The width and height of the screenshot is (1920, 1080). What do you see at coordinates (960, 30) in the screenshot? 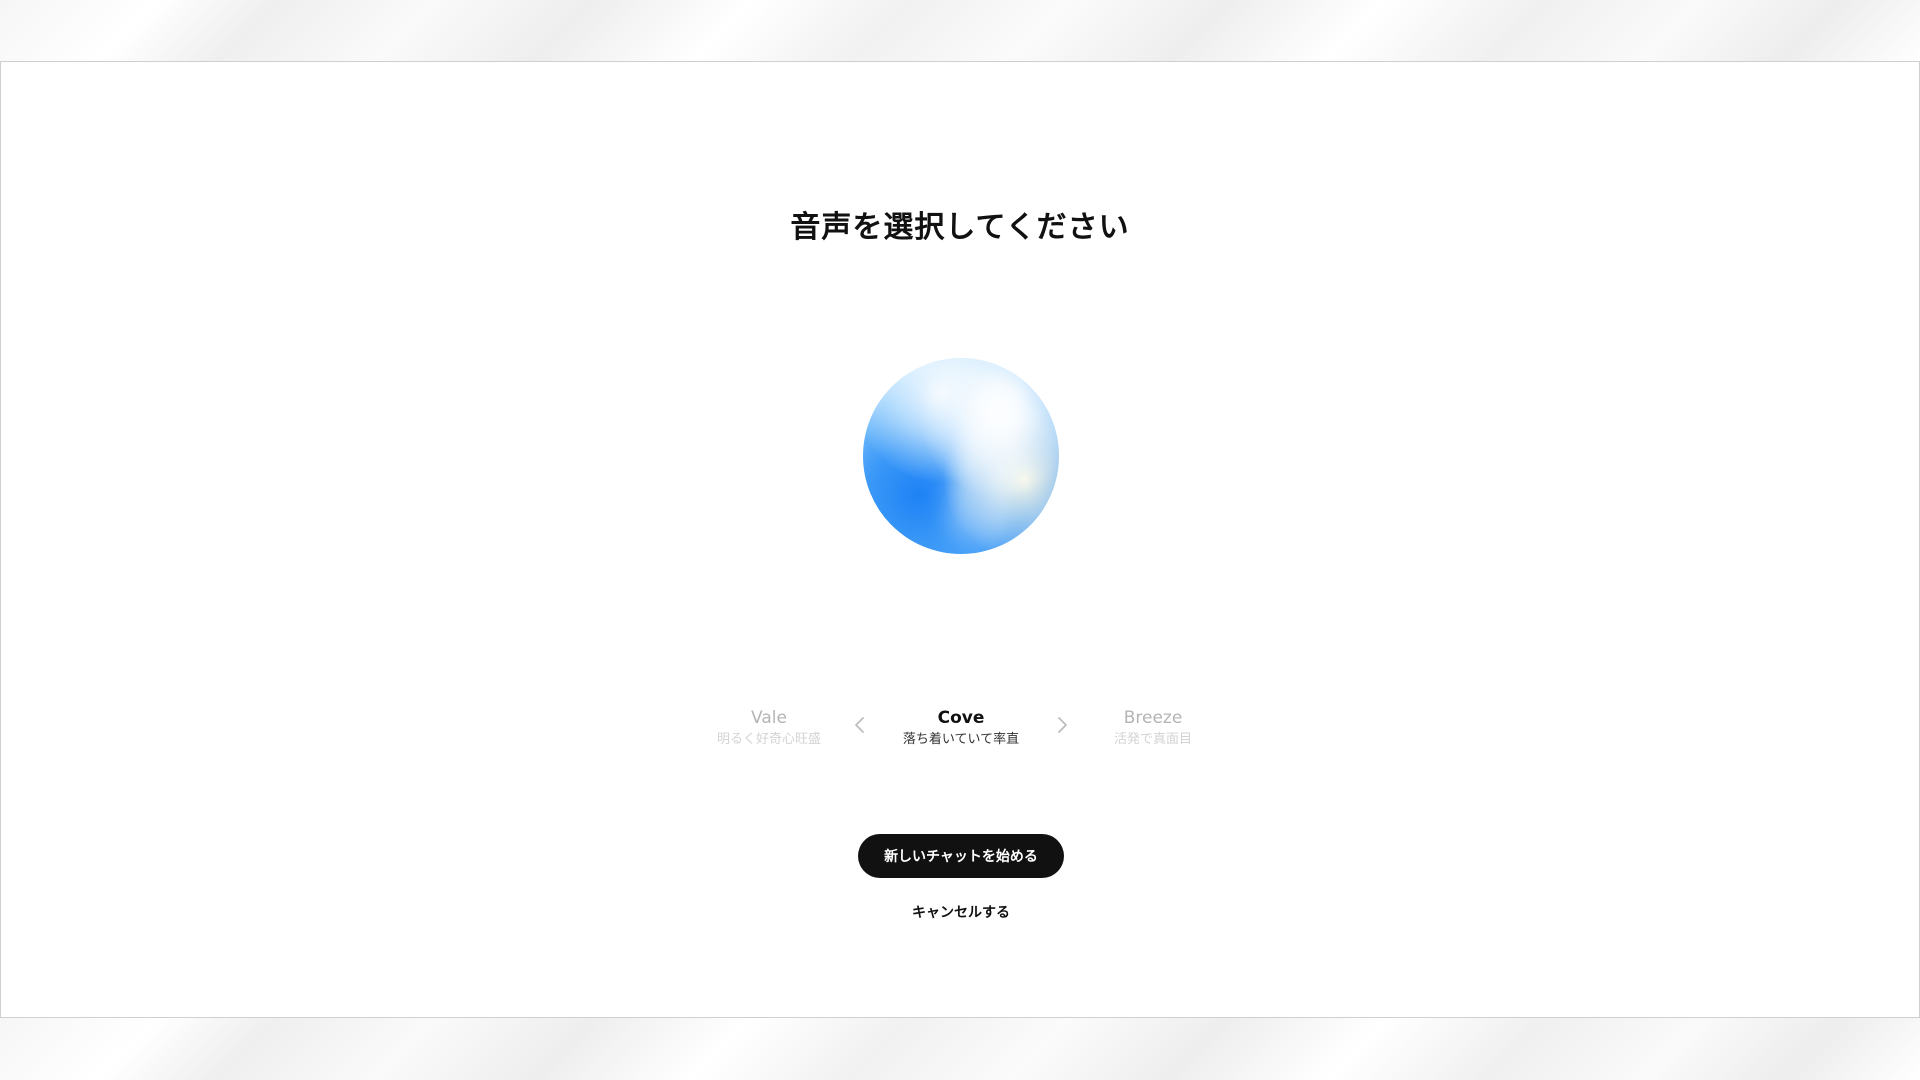
I see `background-top` at bounding box center [960, 30].